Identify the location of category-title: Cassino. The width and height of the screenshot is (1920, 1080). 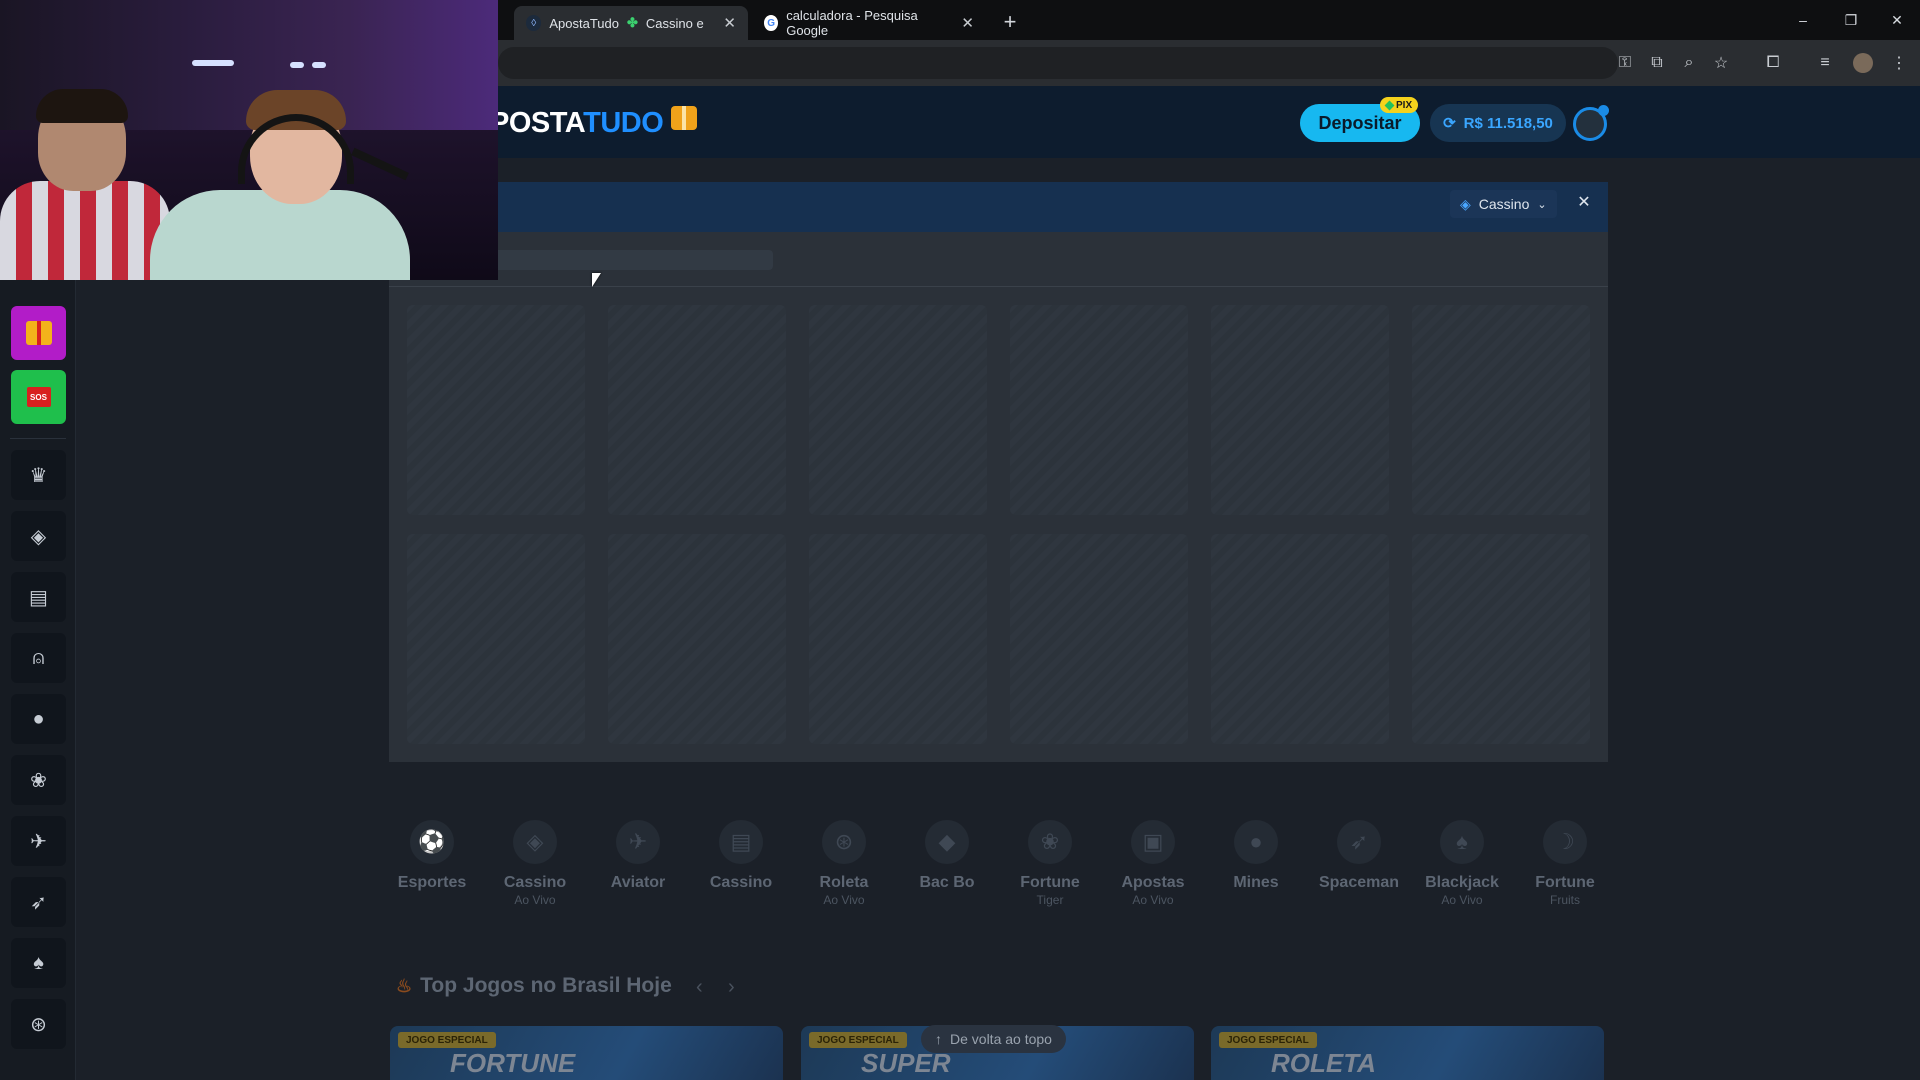
(741, 882).